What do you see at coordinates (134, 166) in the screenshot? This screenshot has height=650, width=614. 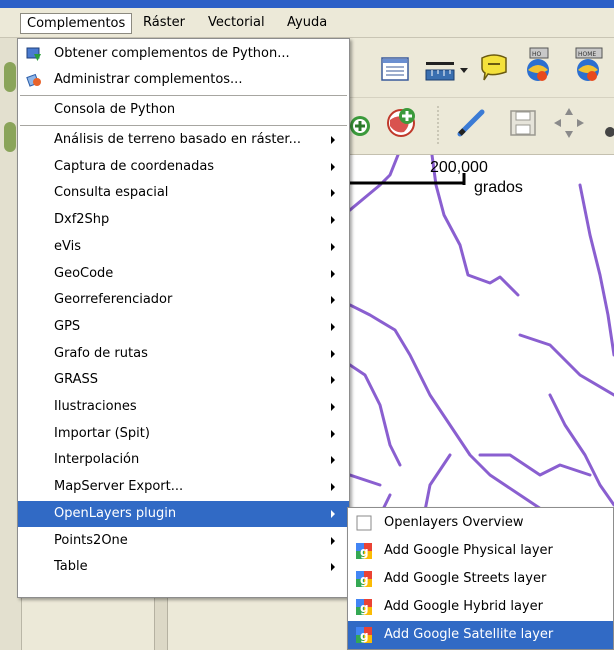 I see `menu-item-label: Captura de coordenadas` at bounding box center [134, 166].